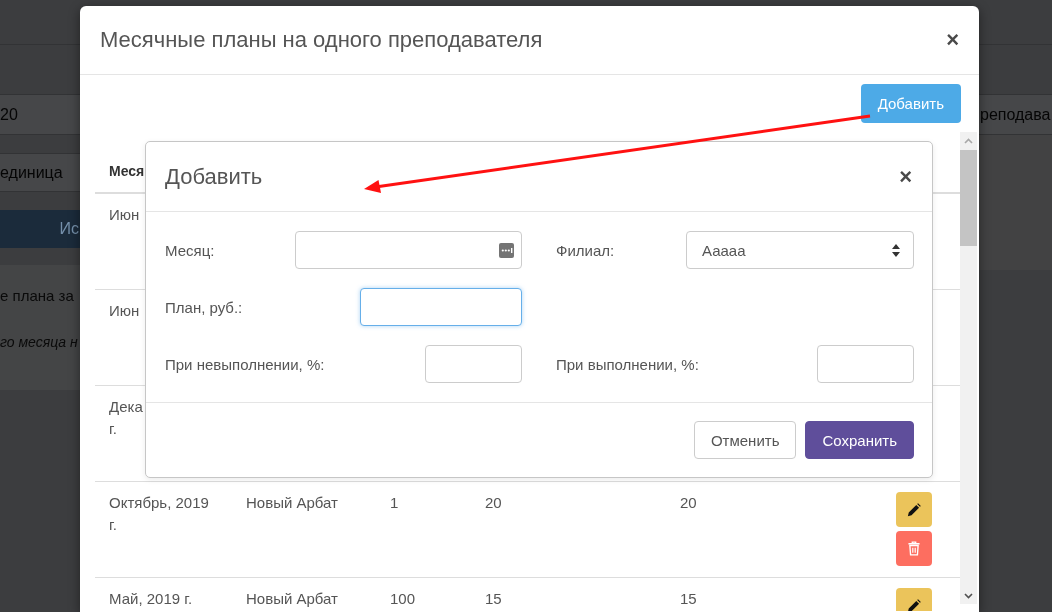 The width and height of the screenshot is (1052, 612). I want to click on plan-input, so click(441, 307).